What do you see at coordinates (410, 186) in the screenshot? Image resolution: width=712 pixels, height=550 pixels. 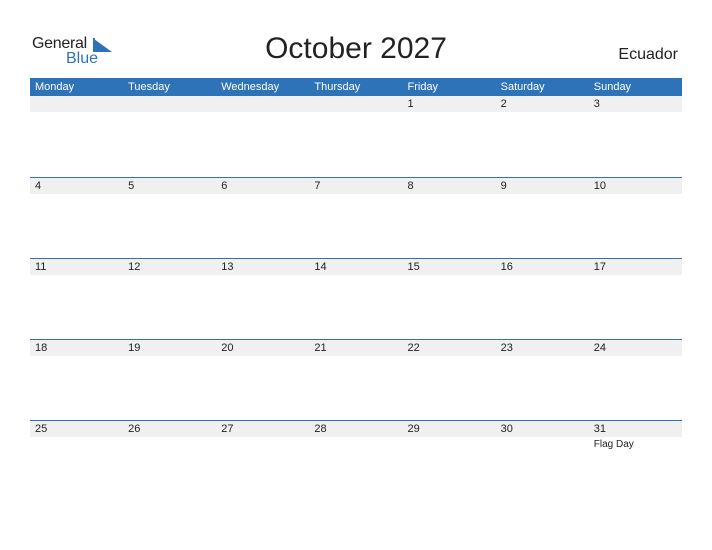 I see `day-number: 8` at bounding box center [410, 186].